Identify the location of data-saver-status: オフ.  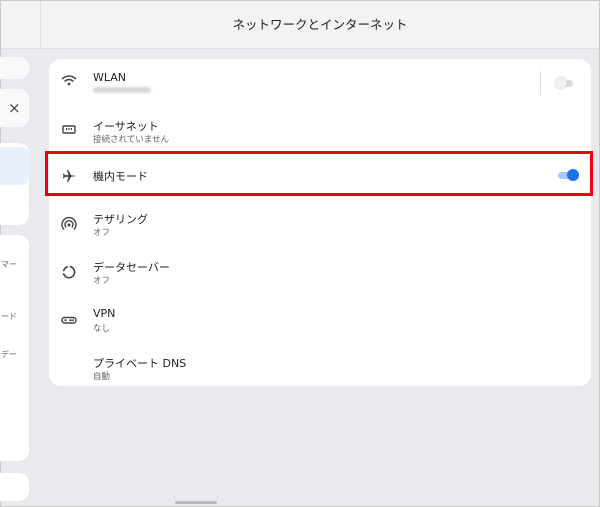
(102, 281).